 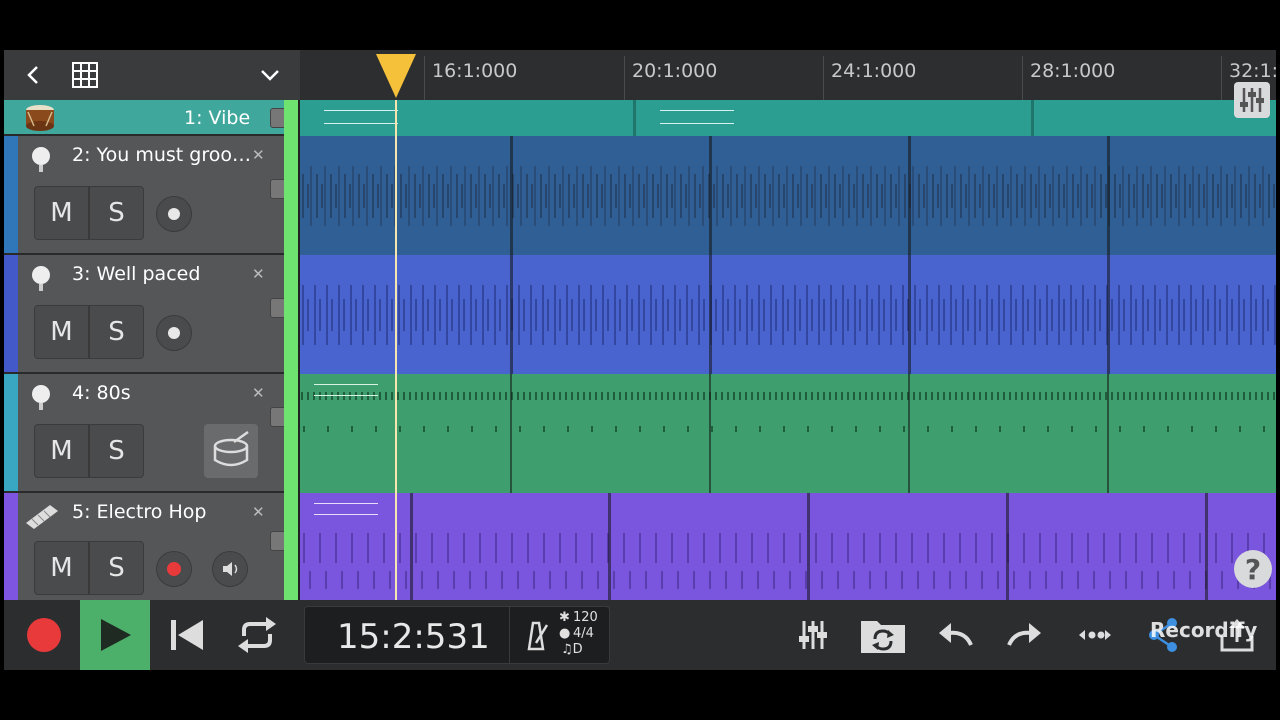 I want to click on chevron-down-icon, so click(x=270, y=75).